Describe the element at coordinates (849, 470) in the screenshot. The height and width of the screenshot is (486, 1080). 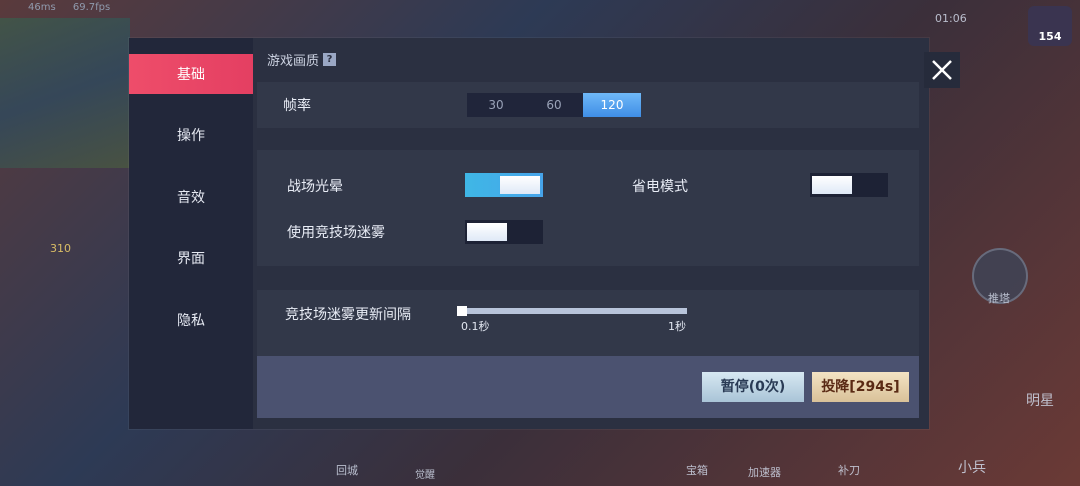
I see `last-hit-label: 补刀` at that location.